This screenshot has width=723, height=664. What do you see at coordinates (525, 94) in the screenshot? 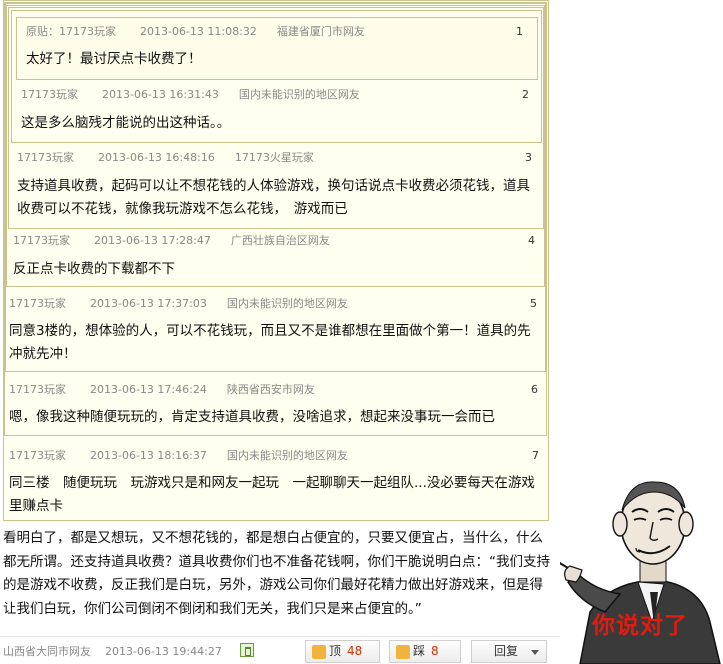
I see `floor-number: 2` at bounding box center [525, 94].